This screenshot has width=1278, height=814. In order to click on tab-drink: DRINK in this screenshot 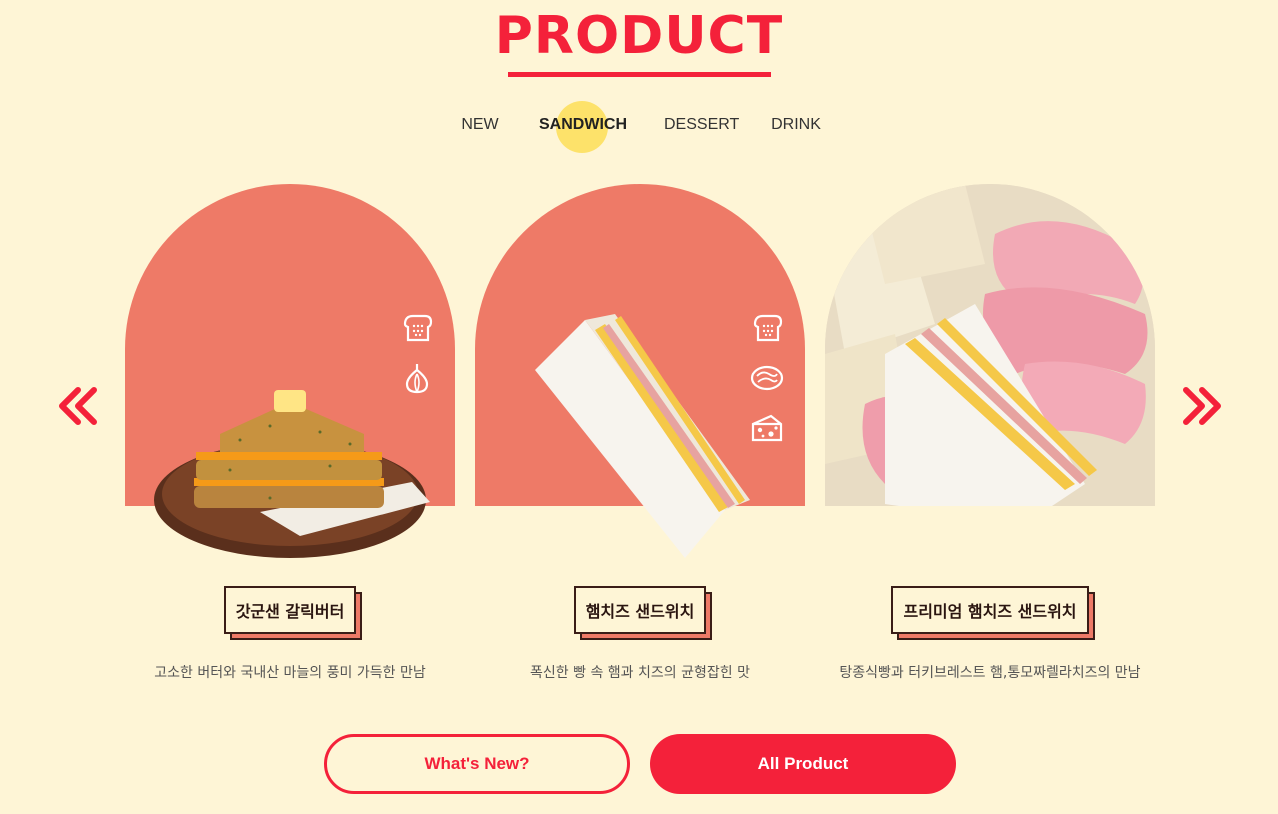, I will do `click(796, 125)`.